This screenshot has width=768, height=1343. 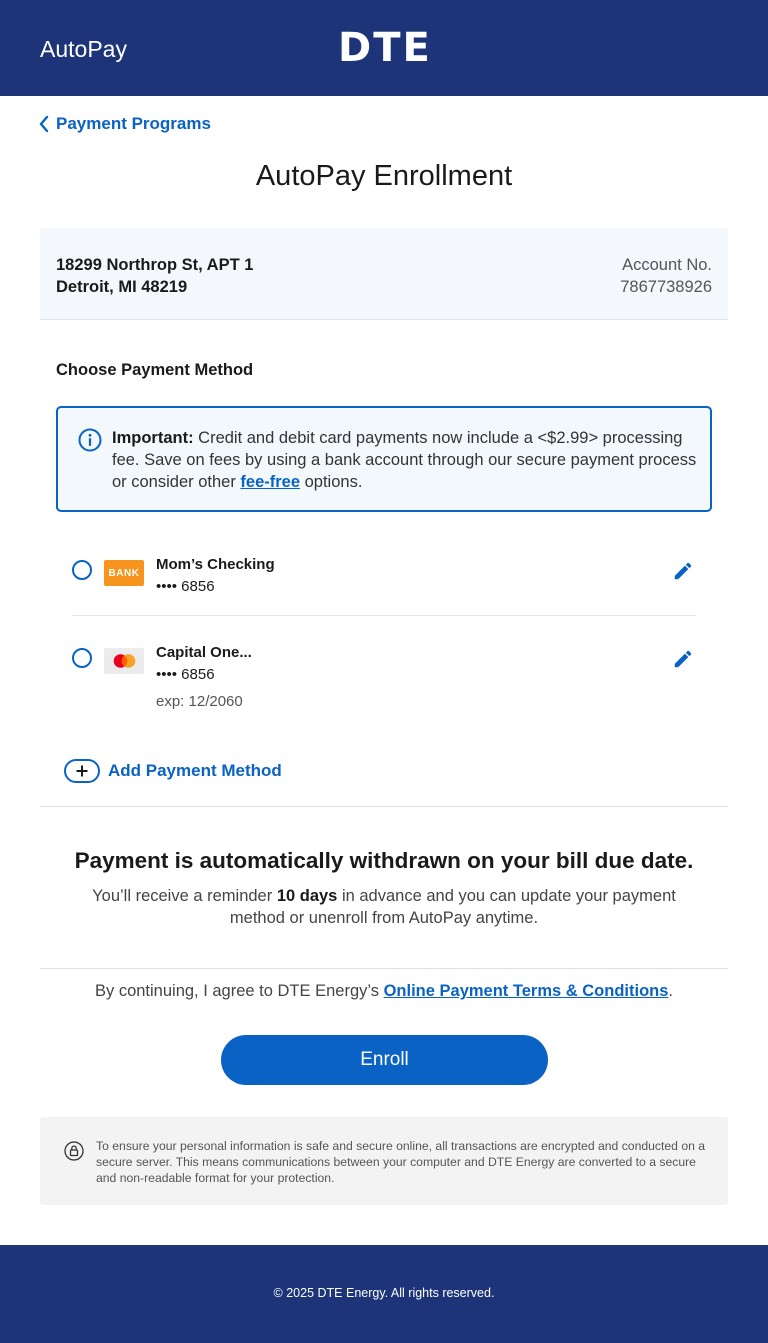 What do you see at coordinates (384, 615) in the screenshot?
I see `method-divider` at bounding box center [384, 615].